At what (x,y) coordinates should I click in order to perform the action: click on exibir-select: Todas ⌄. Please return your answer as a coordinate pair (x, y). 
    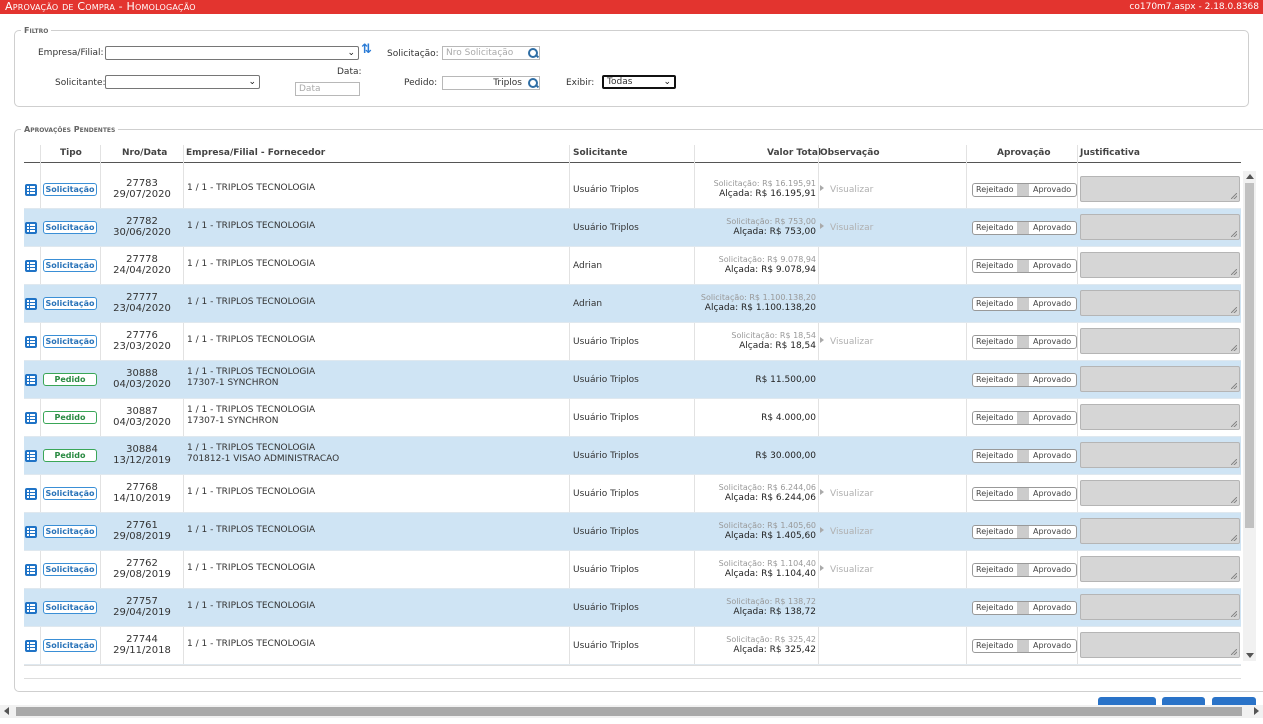
    Looking at the image, I should click on (639, 82).